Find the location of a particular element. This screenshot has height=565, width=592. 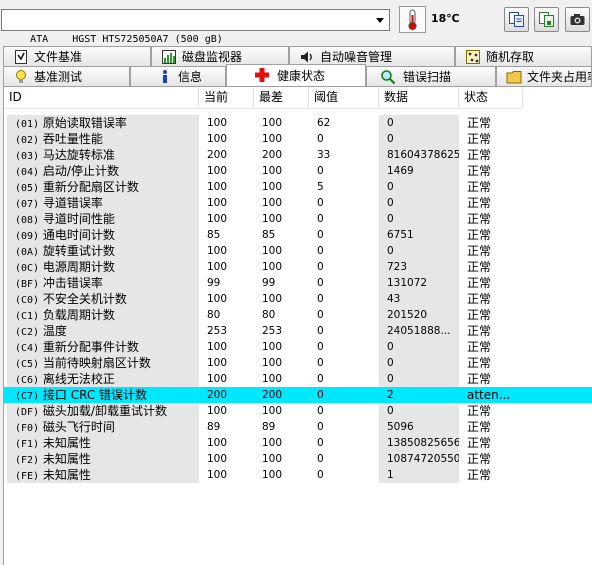

drive-select: ATA HGST HTS725050A7 (500 gB) is located at coordinates (195, 27).